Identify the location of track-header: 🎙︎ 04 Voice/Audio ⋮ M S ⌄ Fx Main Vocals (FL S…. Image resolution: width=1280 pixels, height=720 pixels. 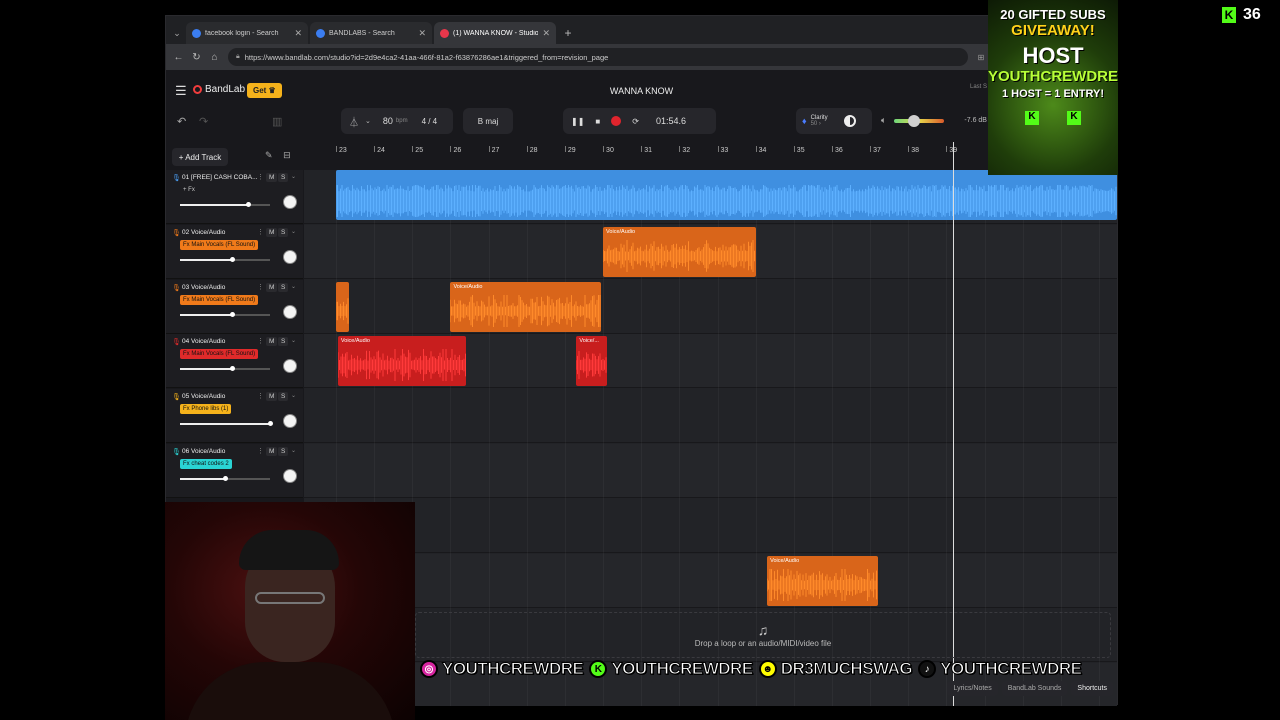
(234, 361).